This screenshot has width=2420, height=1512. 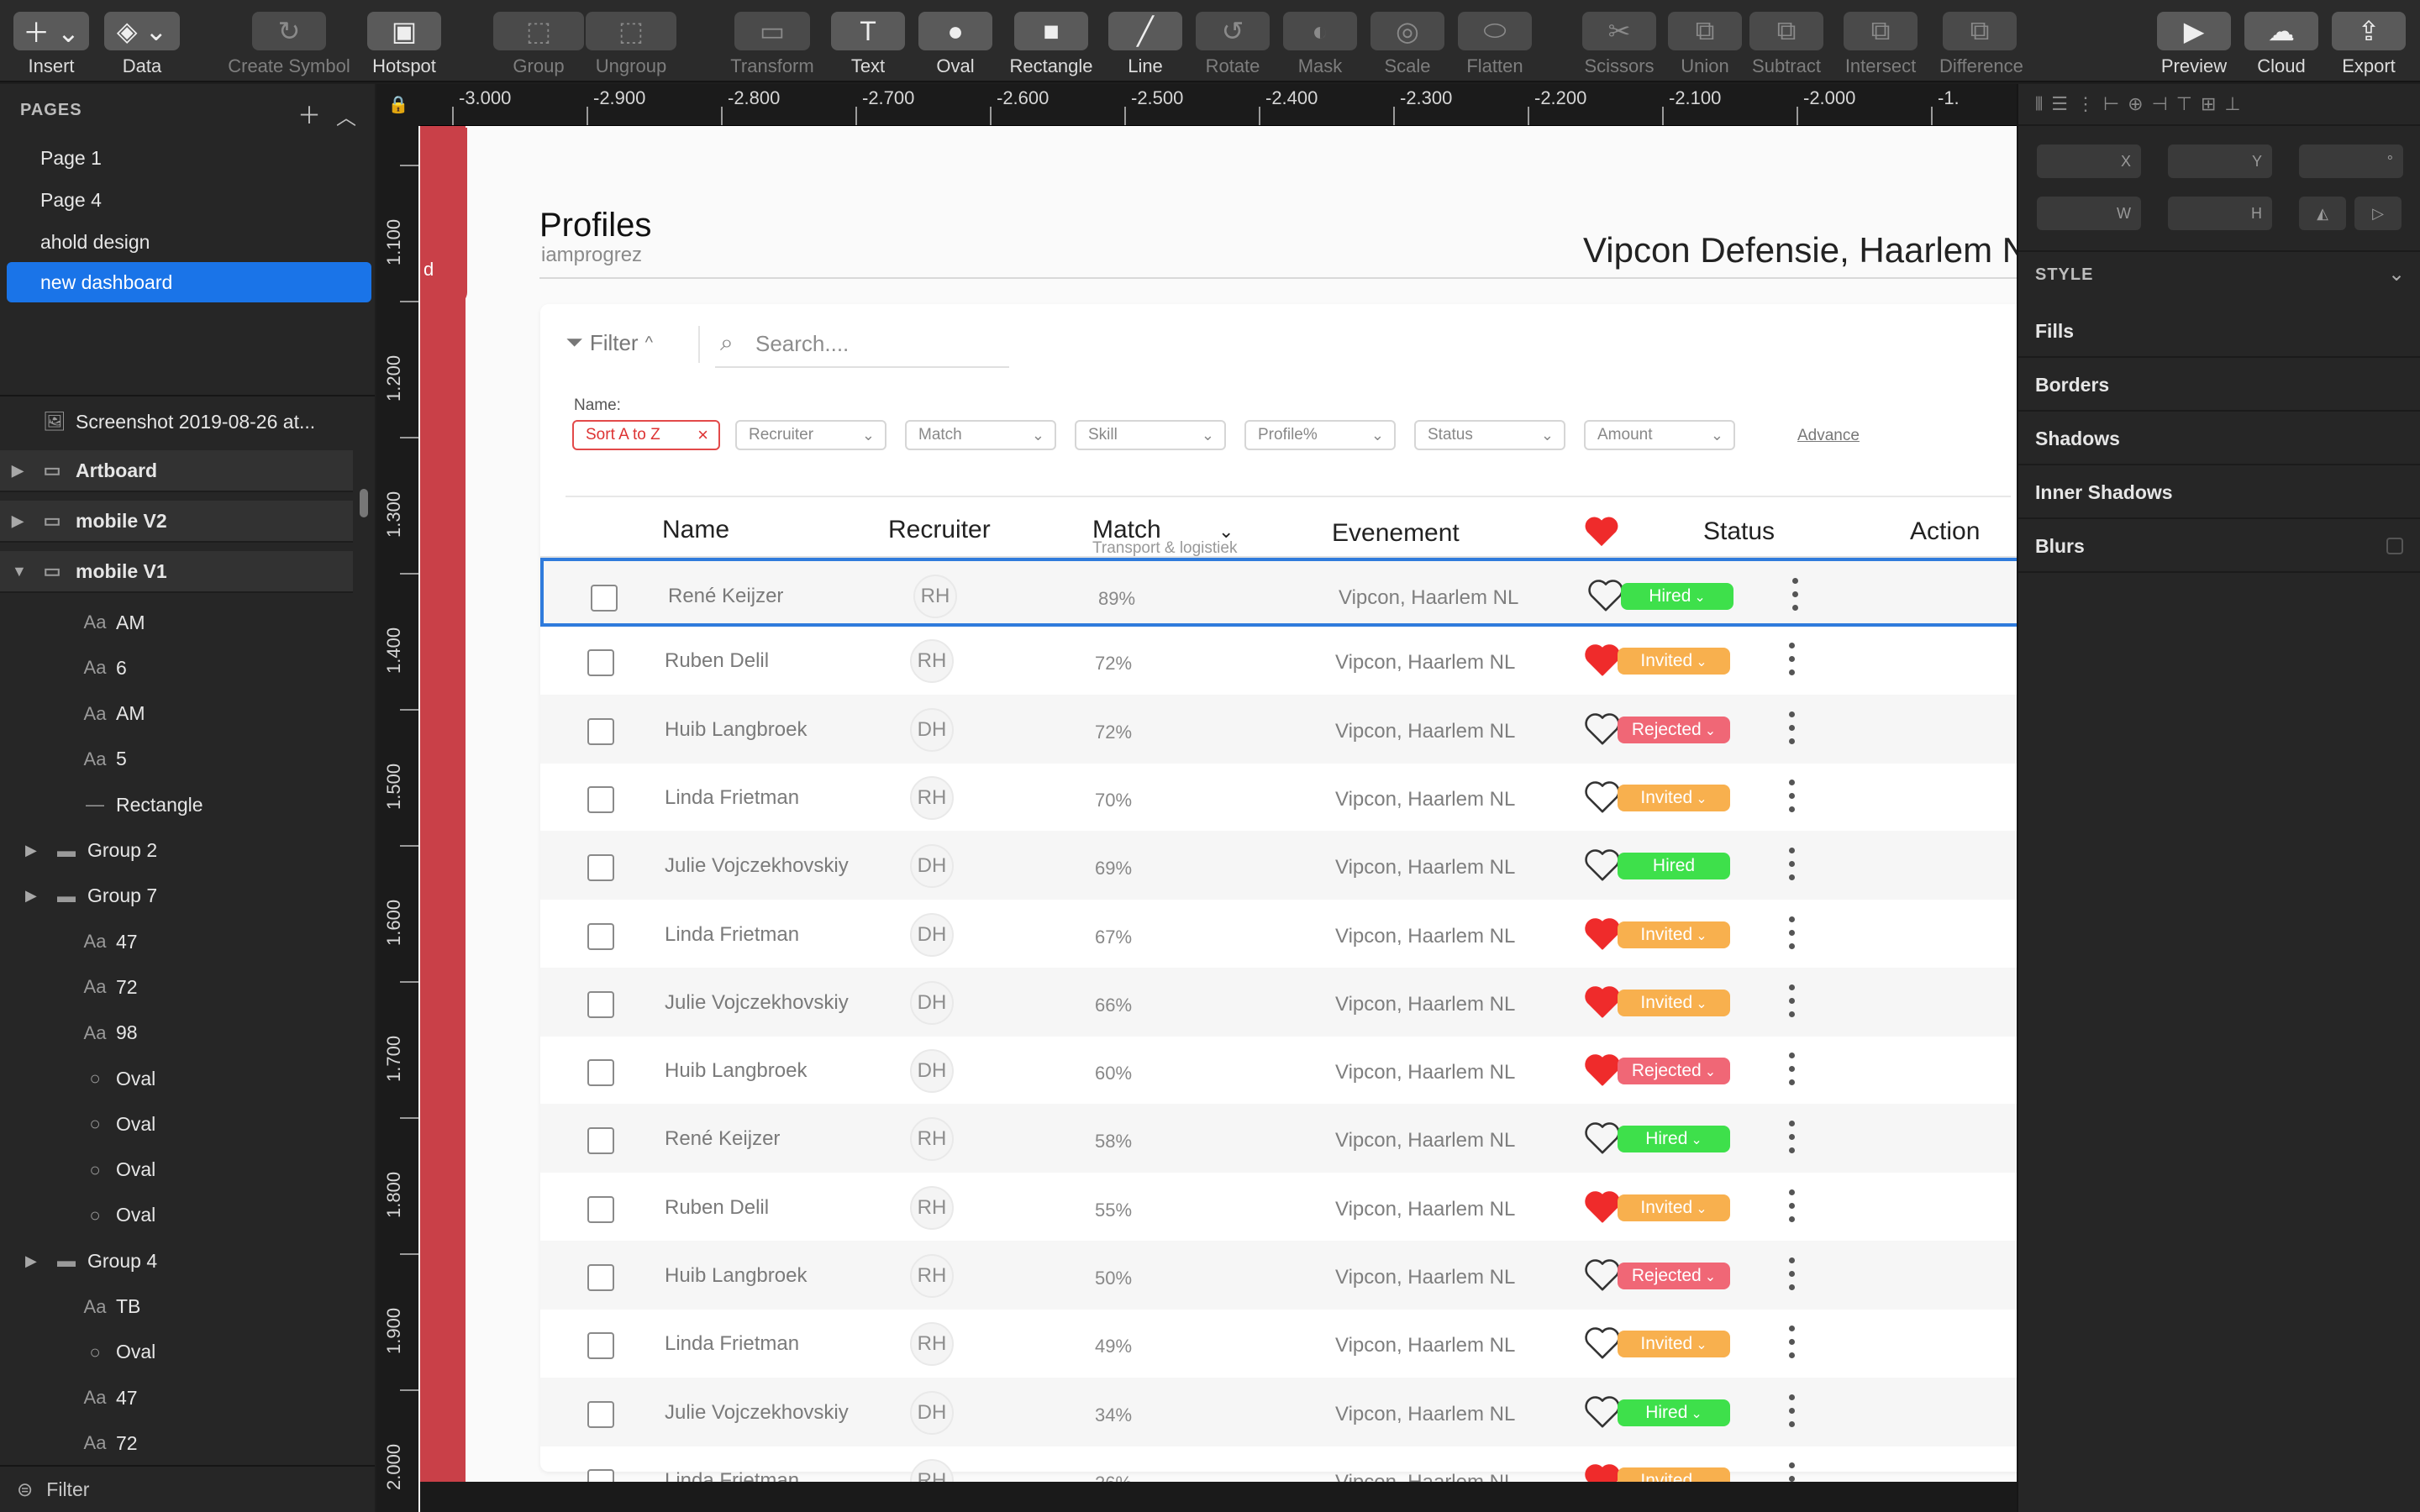 What do you see at coordinates (717, 661) in the screenshot?
I see `candidate-name: Ruben Delil` at bounding box center [717, 661].